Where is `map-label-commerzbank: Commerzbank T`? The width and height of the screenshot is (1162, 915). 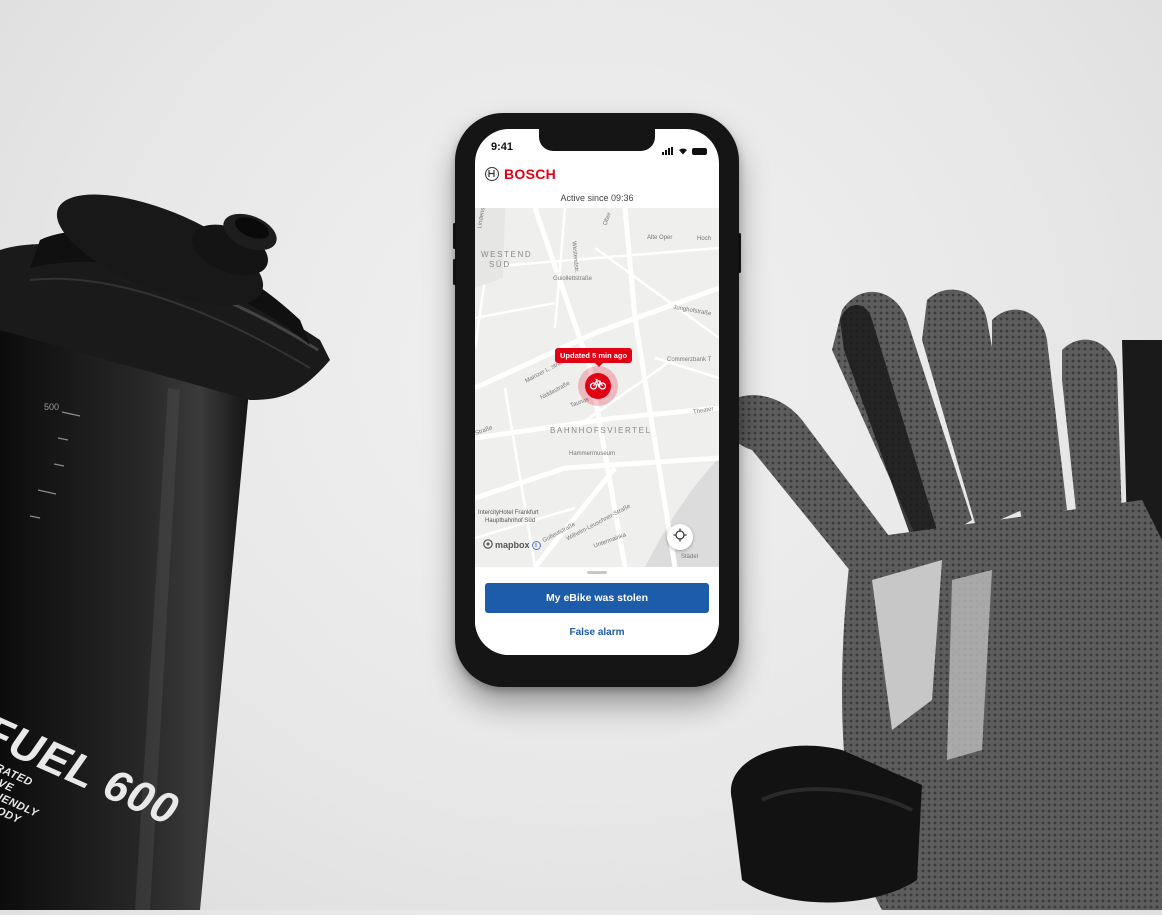 map-label-commerzbank: Commerzbank T is located at coordinates (689, 360).